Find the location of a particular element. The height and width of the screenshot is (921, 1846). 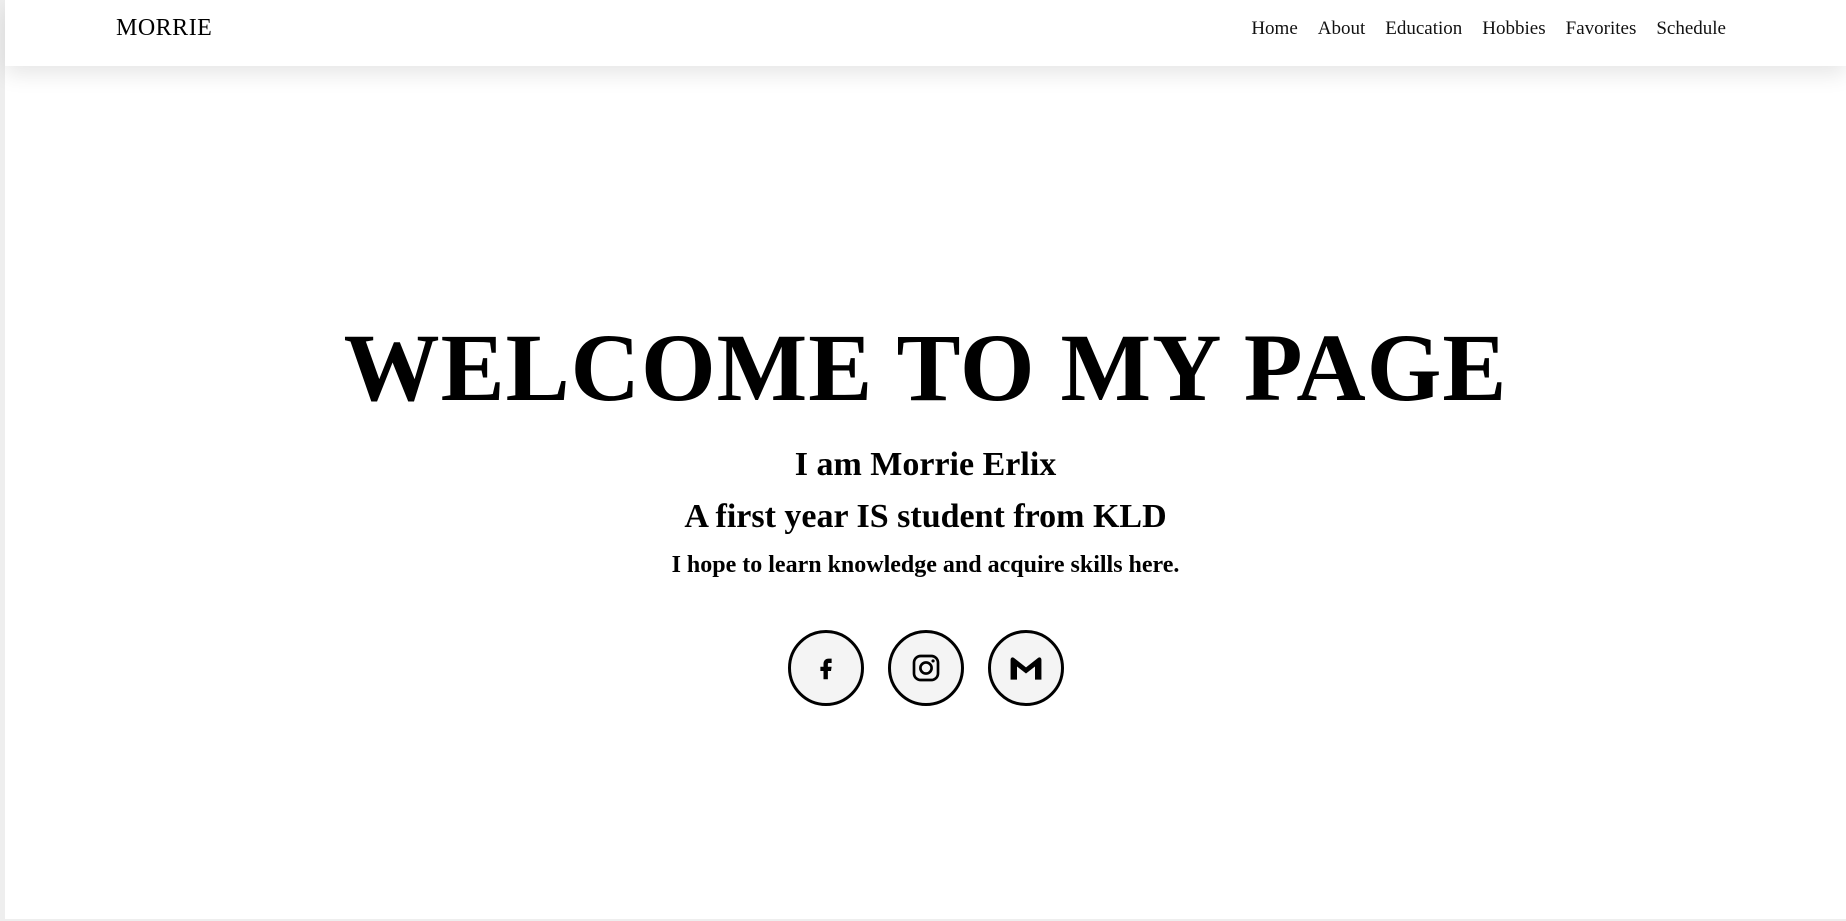

nav-link-hobbies: Hobbies is located at coordinates (1513, 28).